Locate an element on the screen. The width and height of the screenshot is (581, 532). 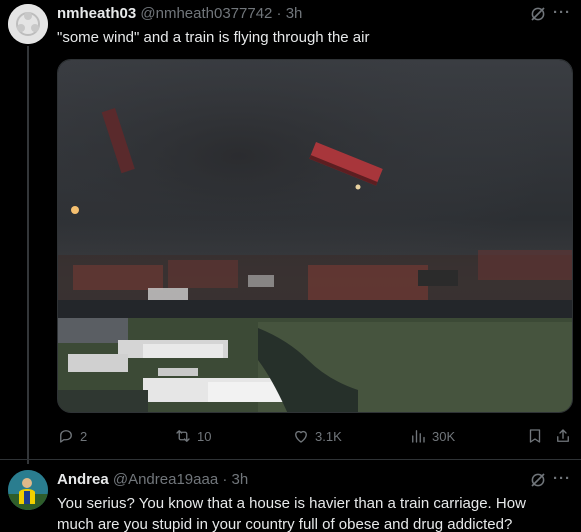
reply-count: 2 is located at coordinates (84, 436).